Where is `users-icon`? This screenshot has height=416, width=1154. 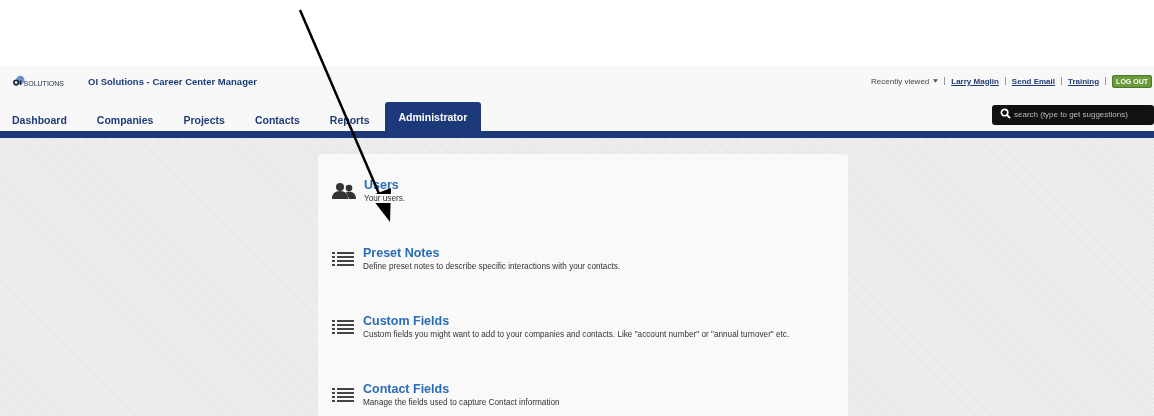 users-icon is located at coordinates (344, 191).